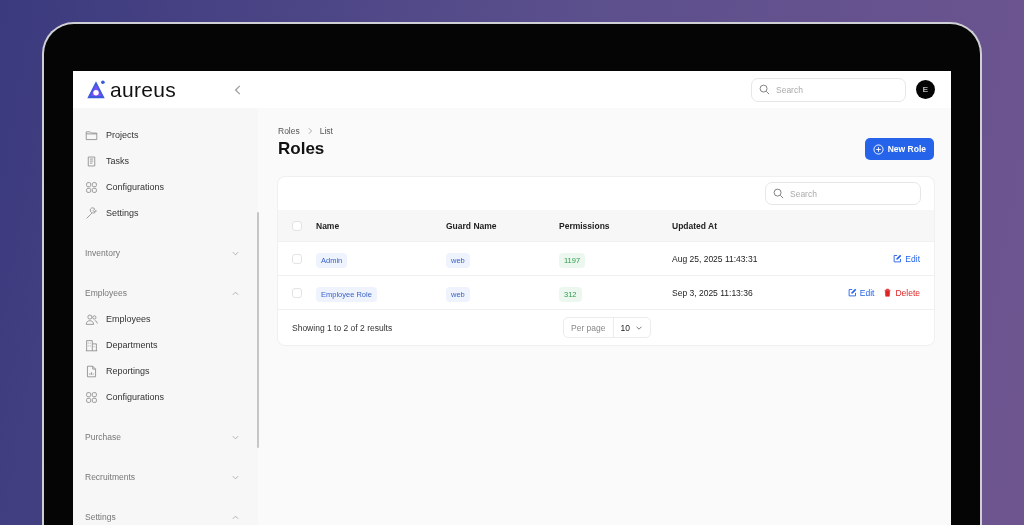  What do you see at coordinates (165, 213) in the screenshot?
I see `sidebar-item: Settings` at bounding box center [165, 213].